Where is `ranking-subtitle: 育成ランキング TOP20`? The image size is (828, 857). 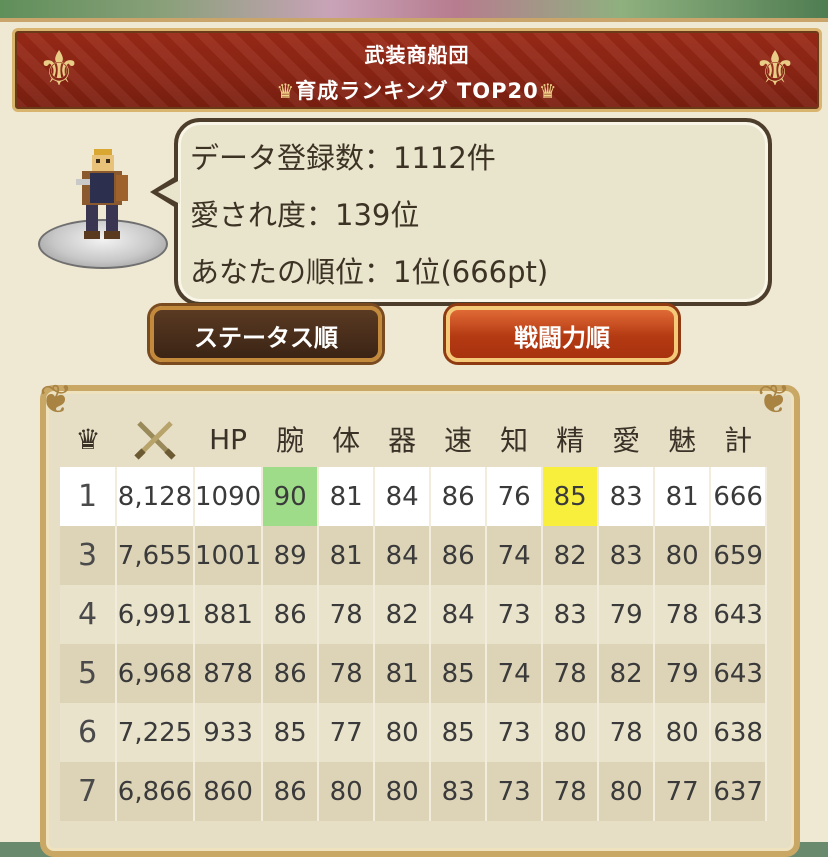
ranking-subtitle: 育成ランキング TOP20 is located at coordinates (417, 91).